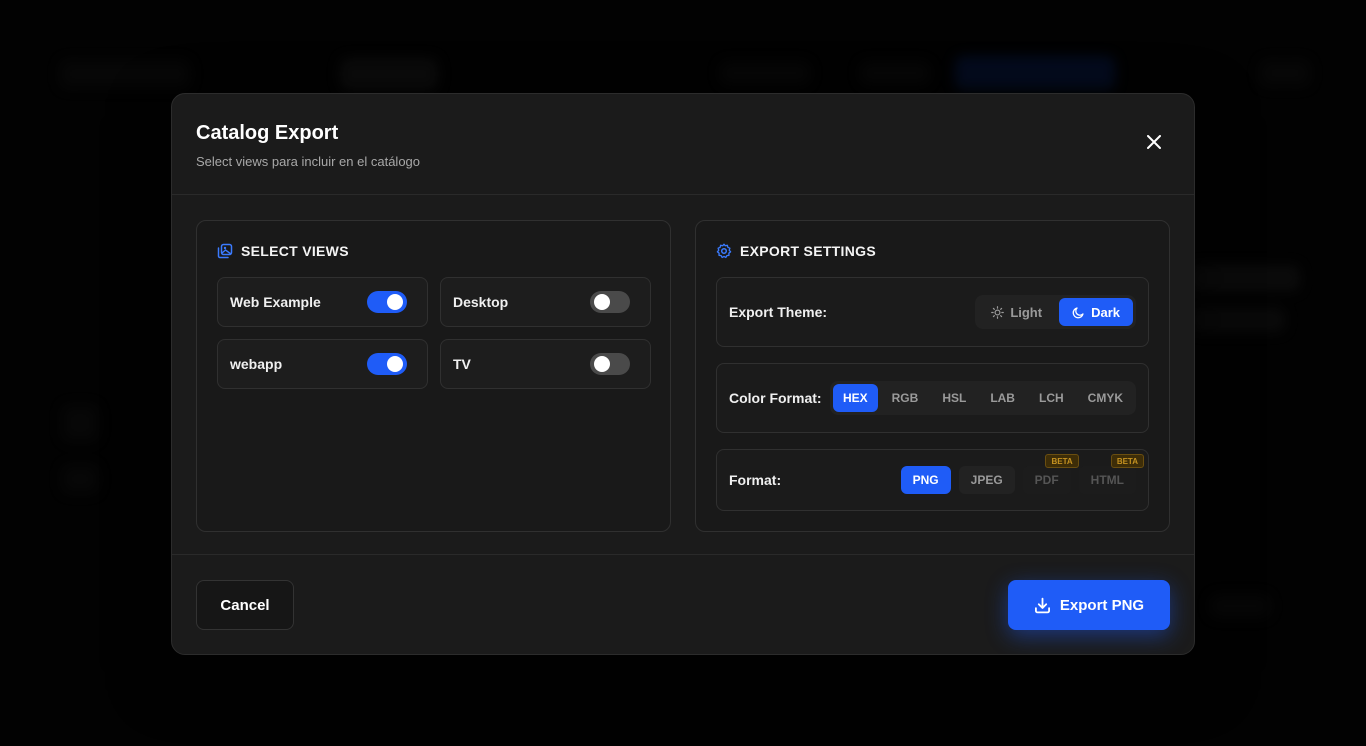  I want to click on format-html-button: HTML BETA, so click(1111, 474).